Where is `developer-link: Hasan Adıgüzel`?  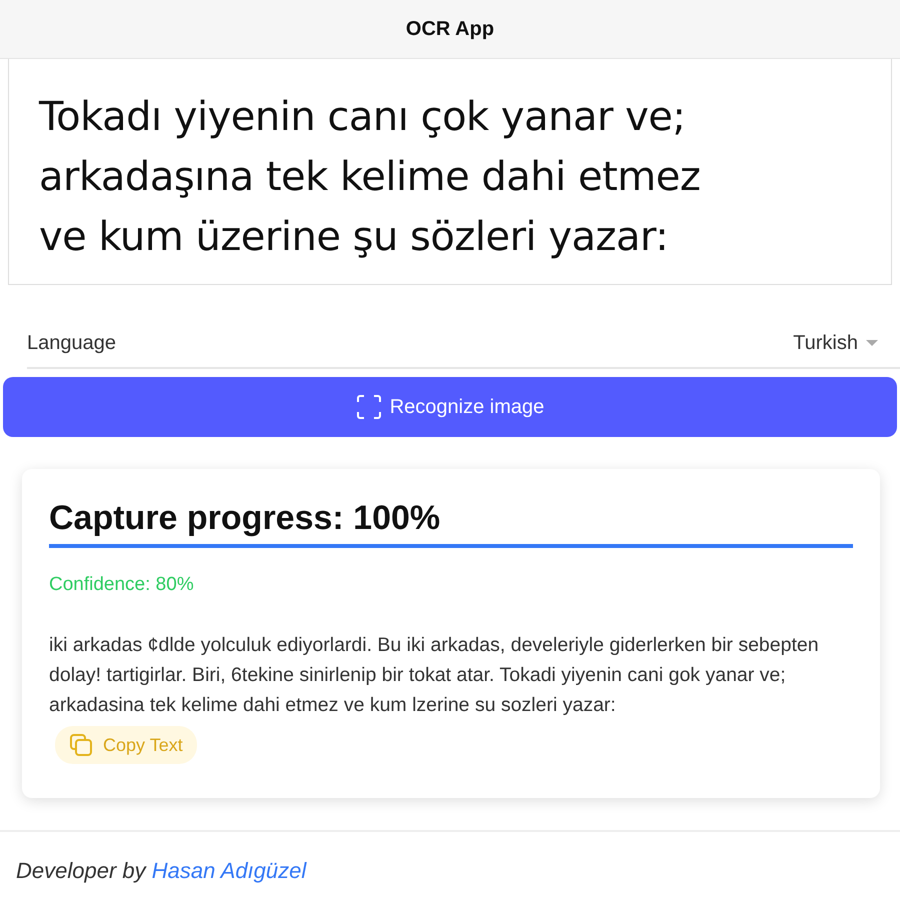 developer-link: Hasan Adıgüzel is located at coordinates (229, 870).